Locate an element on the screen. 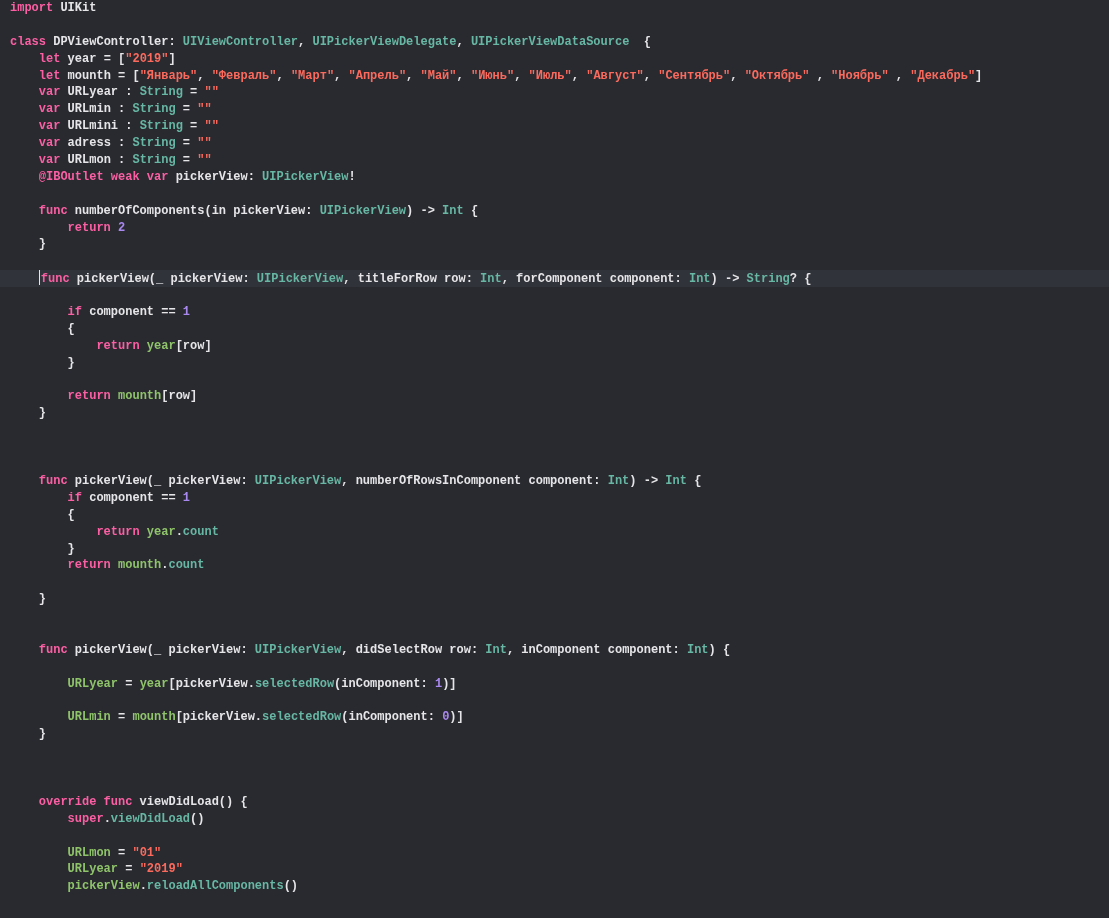 The height and width of the screenshot is (918, 1109). code-line: var URLmon : String = "" is located at coordinates (124, 160).